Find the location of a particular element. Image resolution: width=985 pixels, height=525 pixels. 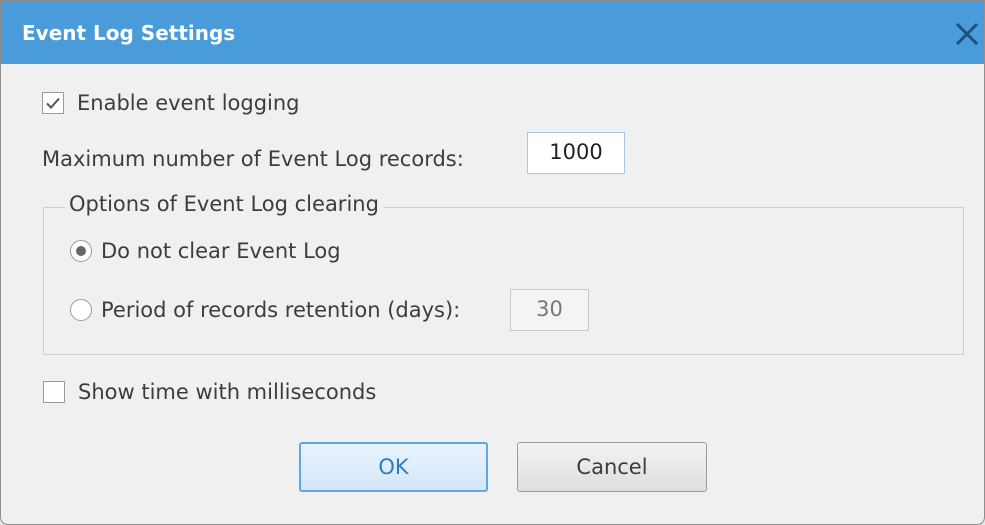

ok-button: OK is located at coordinates (393, 467).